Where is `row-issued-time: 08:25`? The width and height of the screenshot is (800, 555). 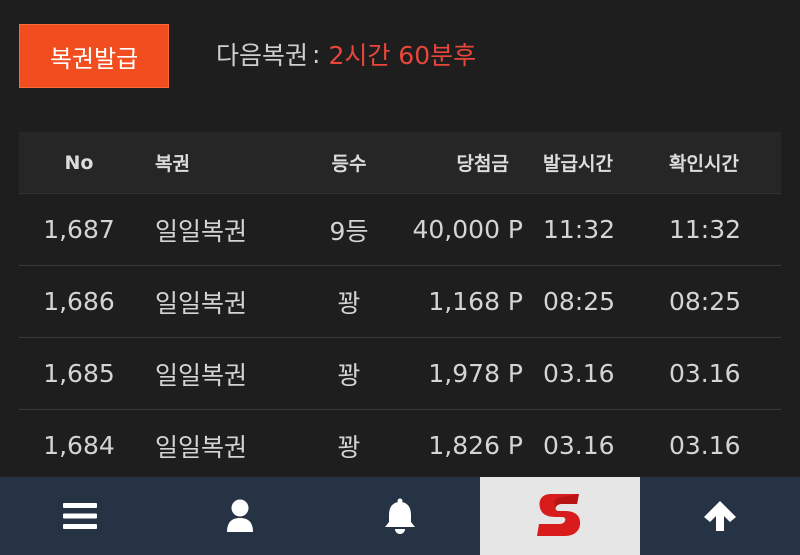
row-issued-time: 08:25 is located at coordinates (579, 301).